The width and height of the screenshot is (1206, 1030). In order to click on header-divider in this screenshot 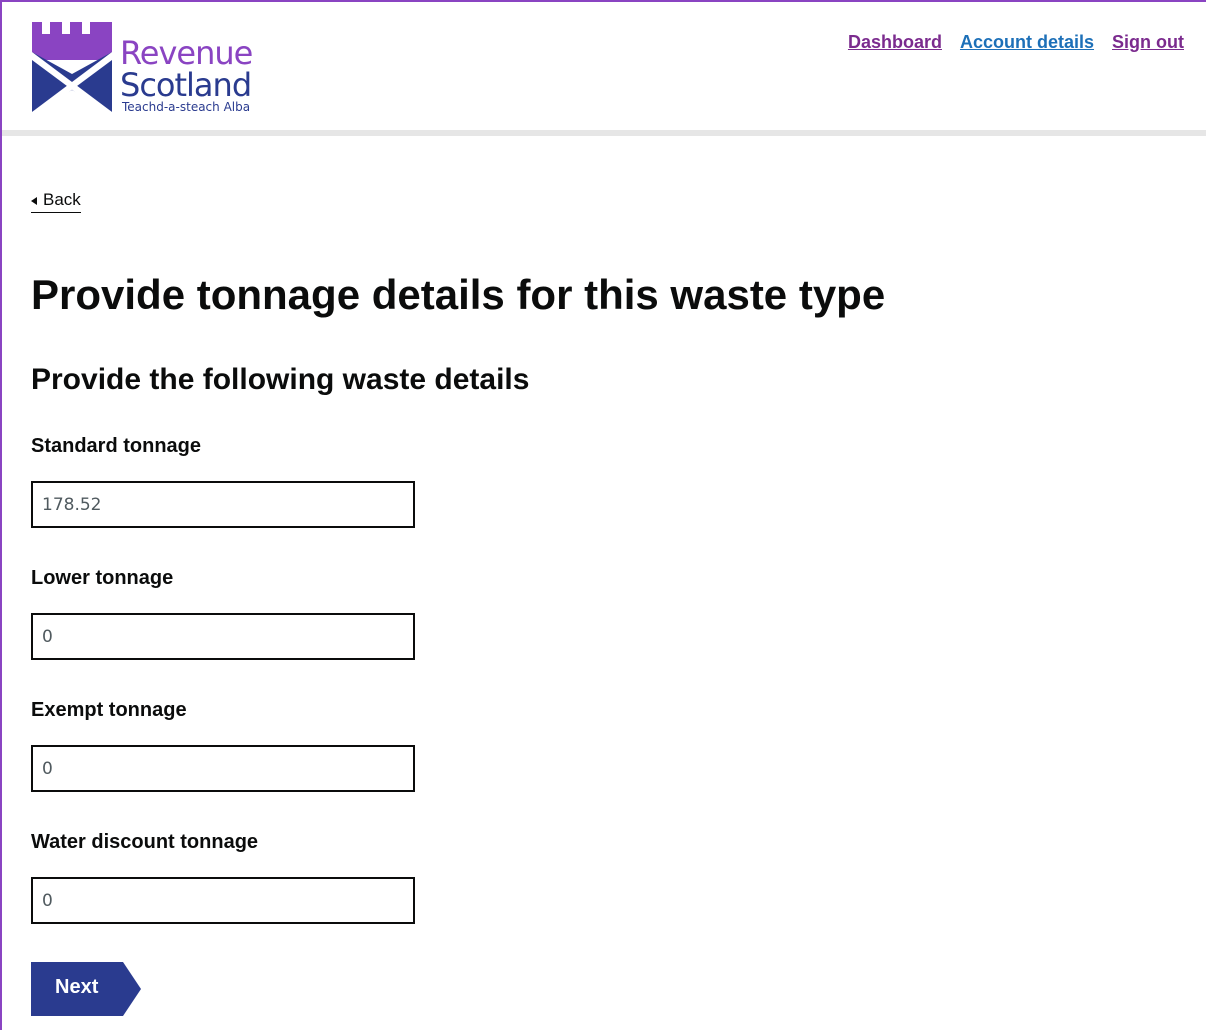, I will do `click(604, 133)`.